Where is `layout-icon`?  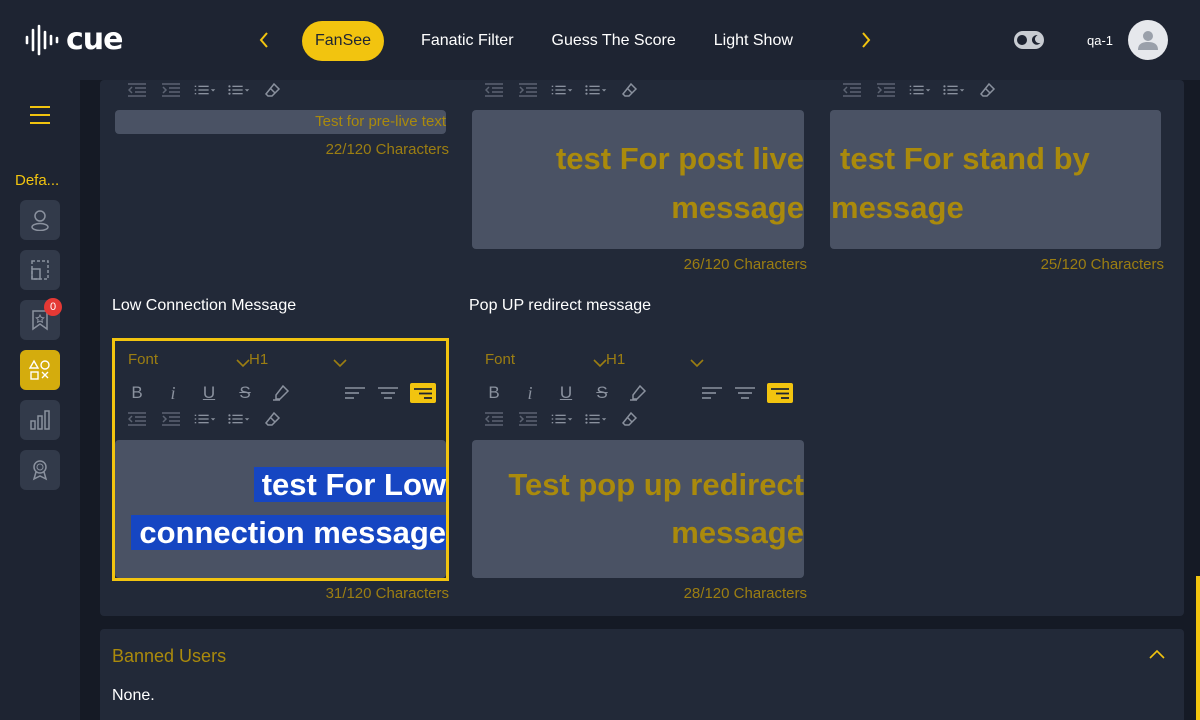
layout-icon is located at coordinates (40, 270).